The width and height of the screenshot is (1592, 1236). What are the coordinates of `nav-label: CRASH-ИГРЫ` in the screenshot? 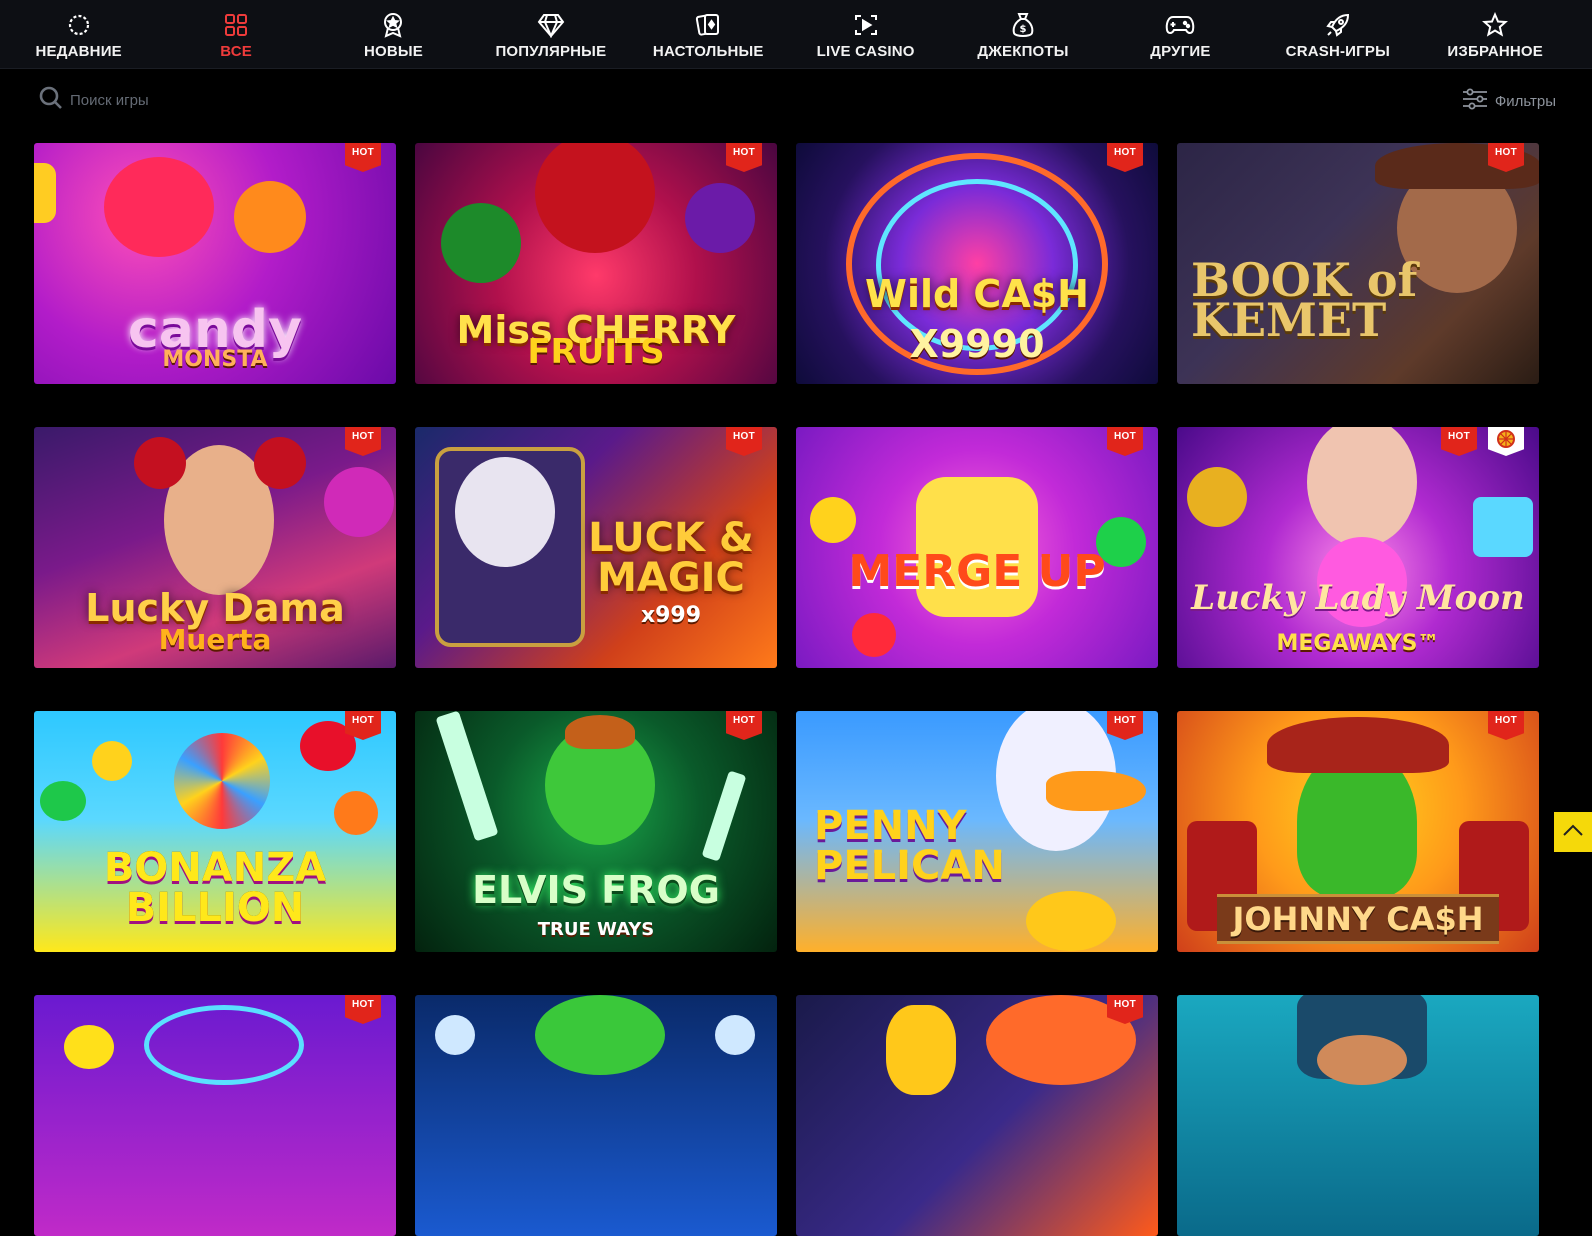 It's located at (1337, 51).